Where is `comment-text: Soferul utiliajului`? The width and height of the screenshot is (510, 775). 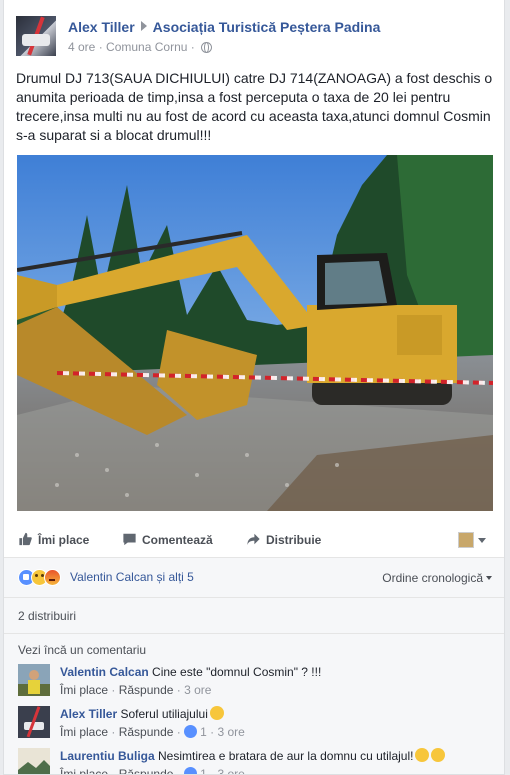 comment-text: Soferul utiliajului is located at coordinates (164, 714).